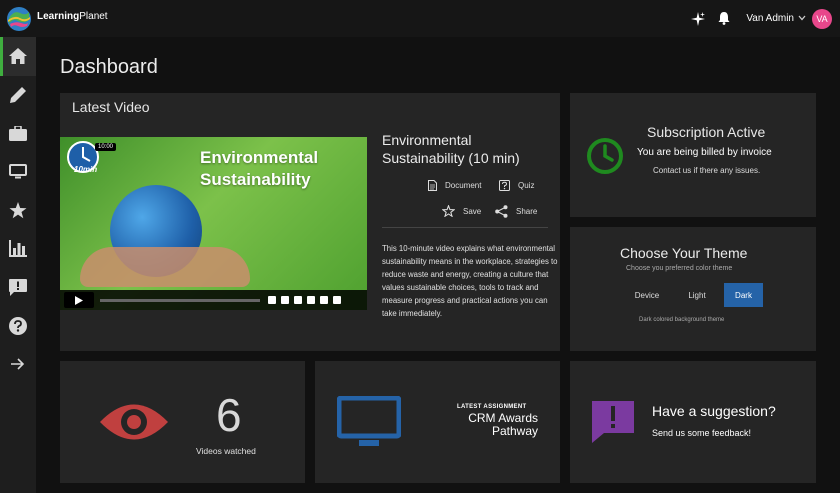 The height and width of the screenshot is (493, 840). Describe the element at coordinates (226, 451) in the screenshot. I see `videos-watched-label: Videos watched` at that location.